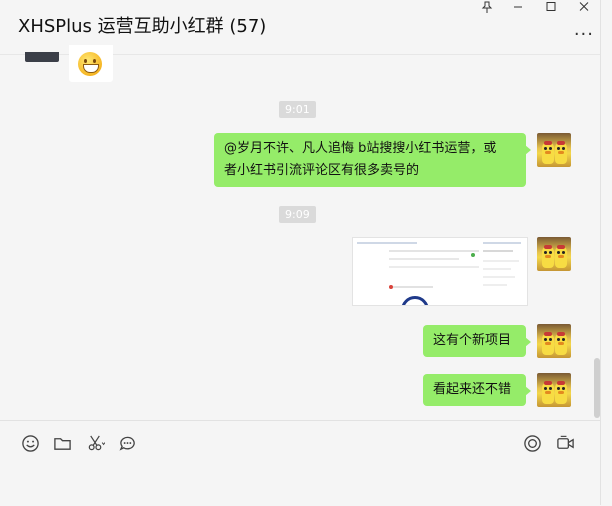  Describe the element at coordinates (472, 340) in the screenshot. I see `message-text: 这有个新项目` at that location.